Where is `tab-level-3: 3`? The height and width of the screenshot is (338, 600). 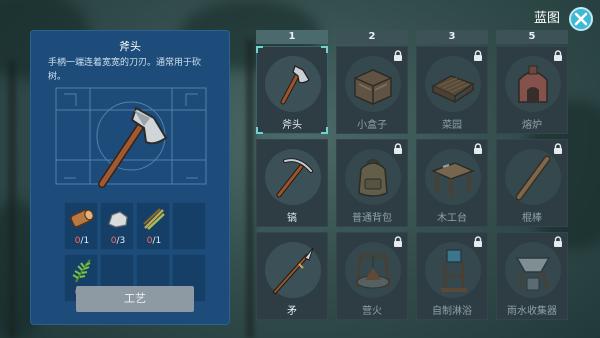
tab-level-3: 3 is located at coordinates (452, 37).